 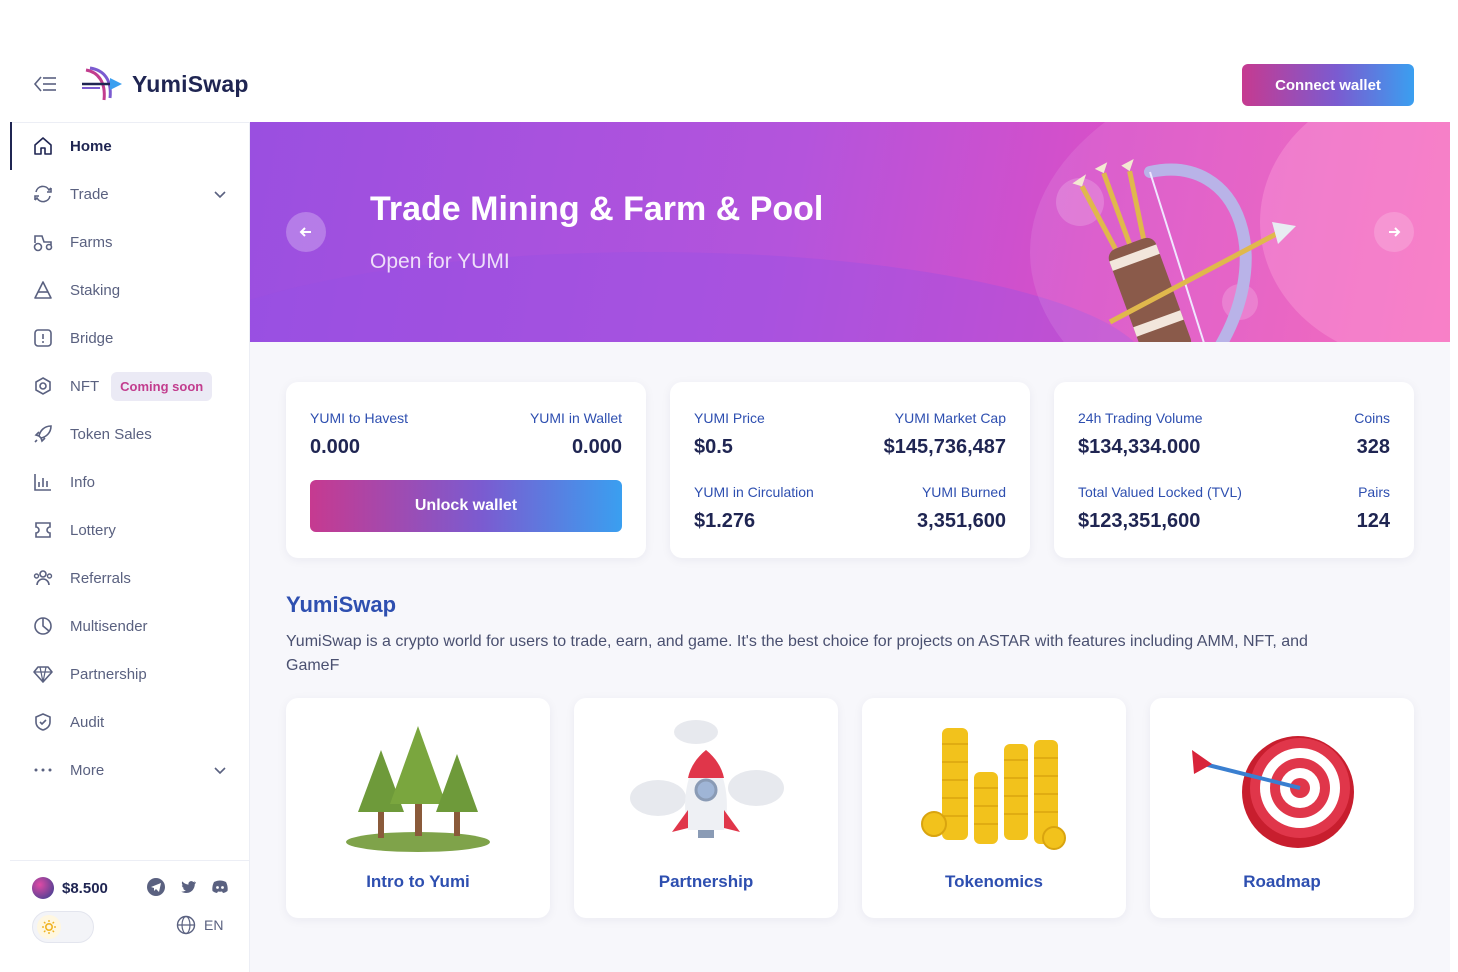 I want to click on coins-illustration, so click(x=993, y=789).